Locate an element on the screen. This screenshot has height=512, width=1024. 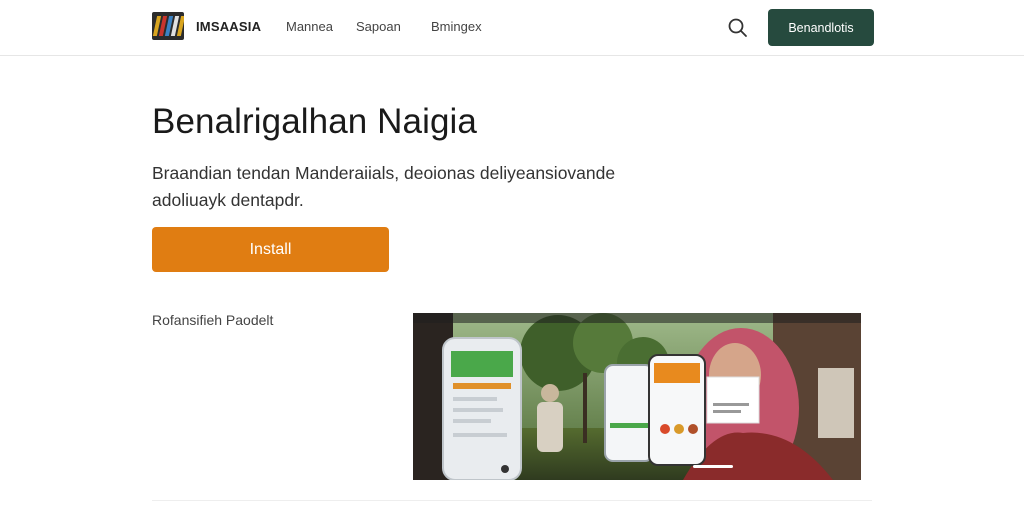
section-label: Rofansifieh Paodelt is located at coordinates (213, 320).